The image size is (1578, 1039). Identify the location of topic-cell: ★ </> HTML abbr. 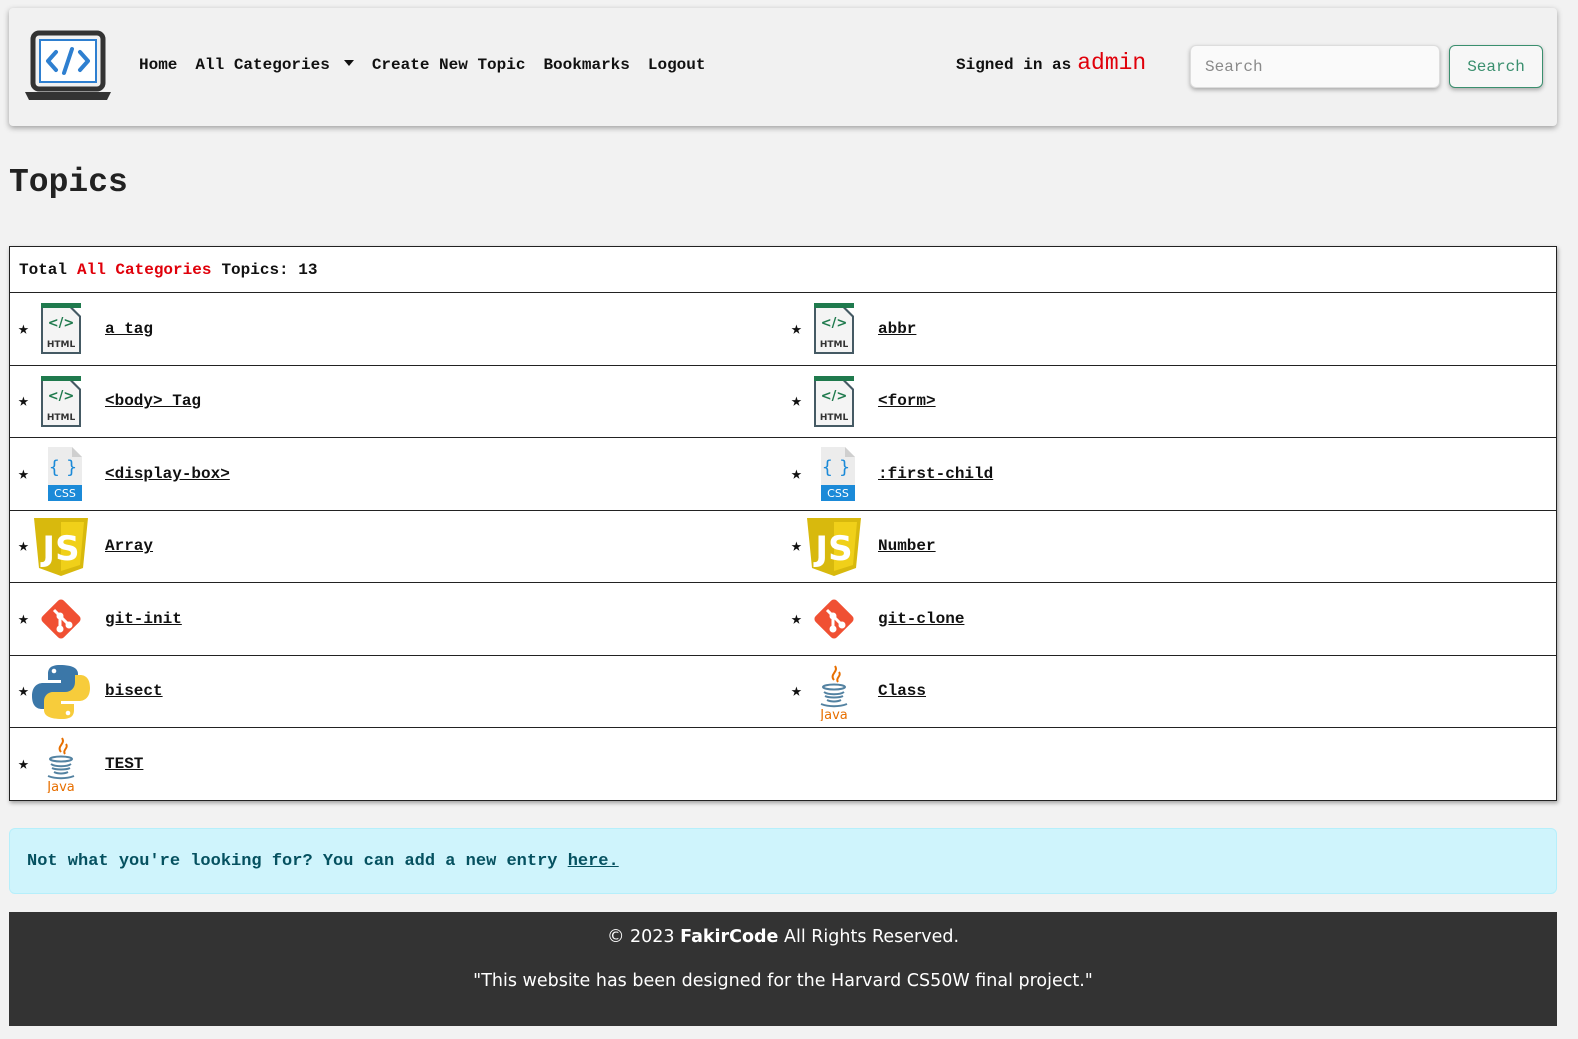
(1169, 329).